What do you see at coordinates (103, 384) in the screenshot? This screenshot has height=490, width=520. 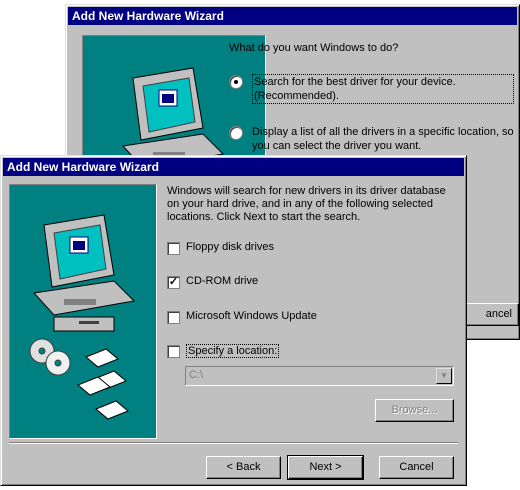 I see `floppy-disks-icon` at bounding box center [103, 384].